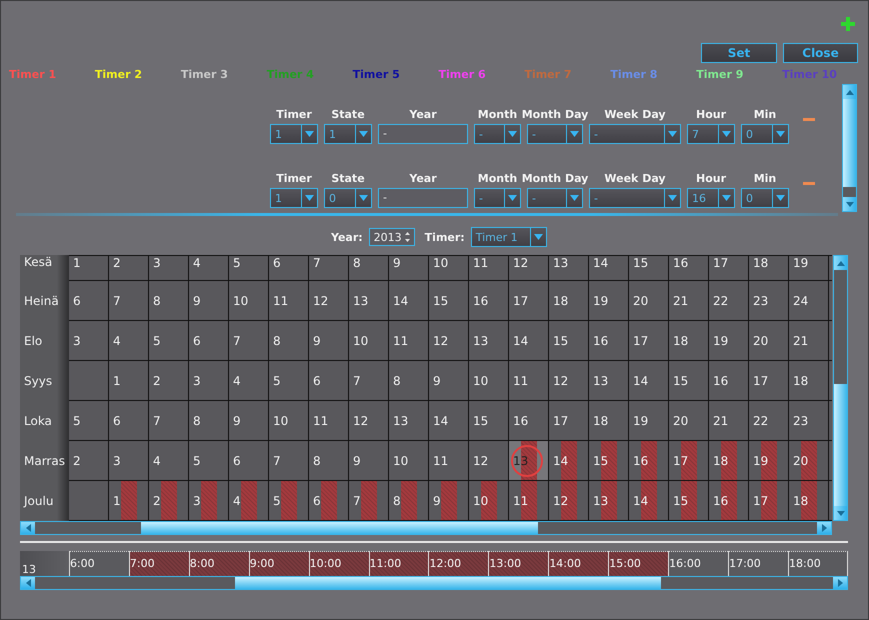 This screenshot has height=620, width=869. I want to click on dropdown: 0, so click(765, 198).